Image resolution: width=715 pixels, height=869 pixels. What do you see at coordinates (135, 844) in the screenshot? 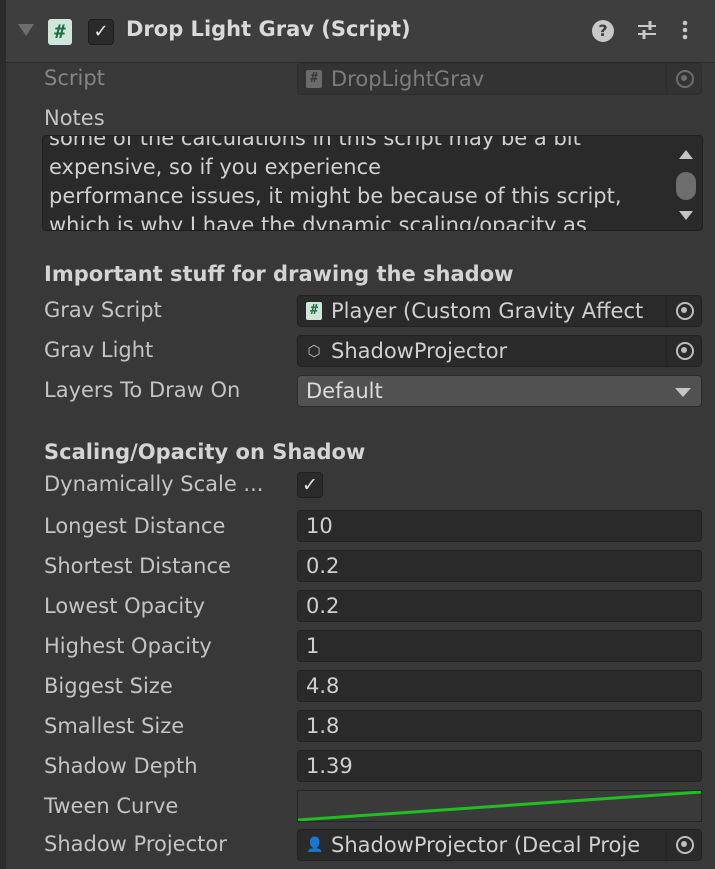
I see `shadow-projector-label: Shadow Projector` at bounding box center [135, 844].